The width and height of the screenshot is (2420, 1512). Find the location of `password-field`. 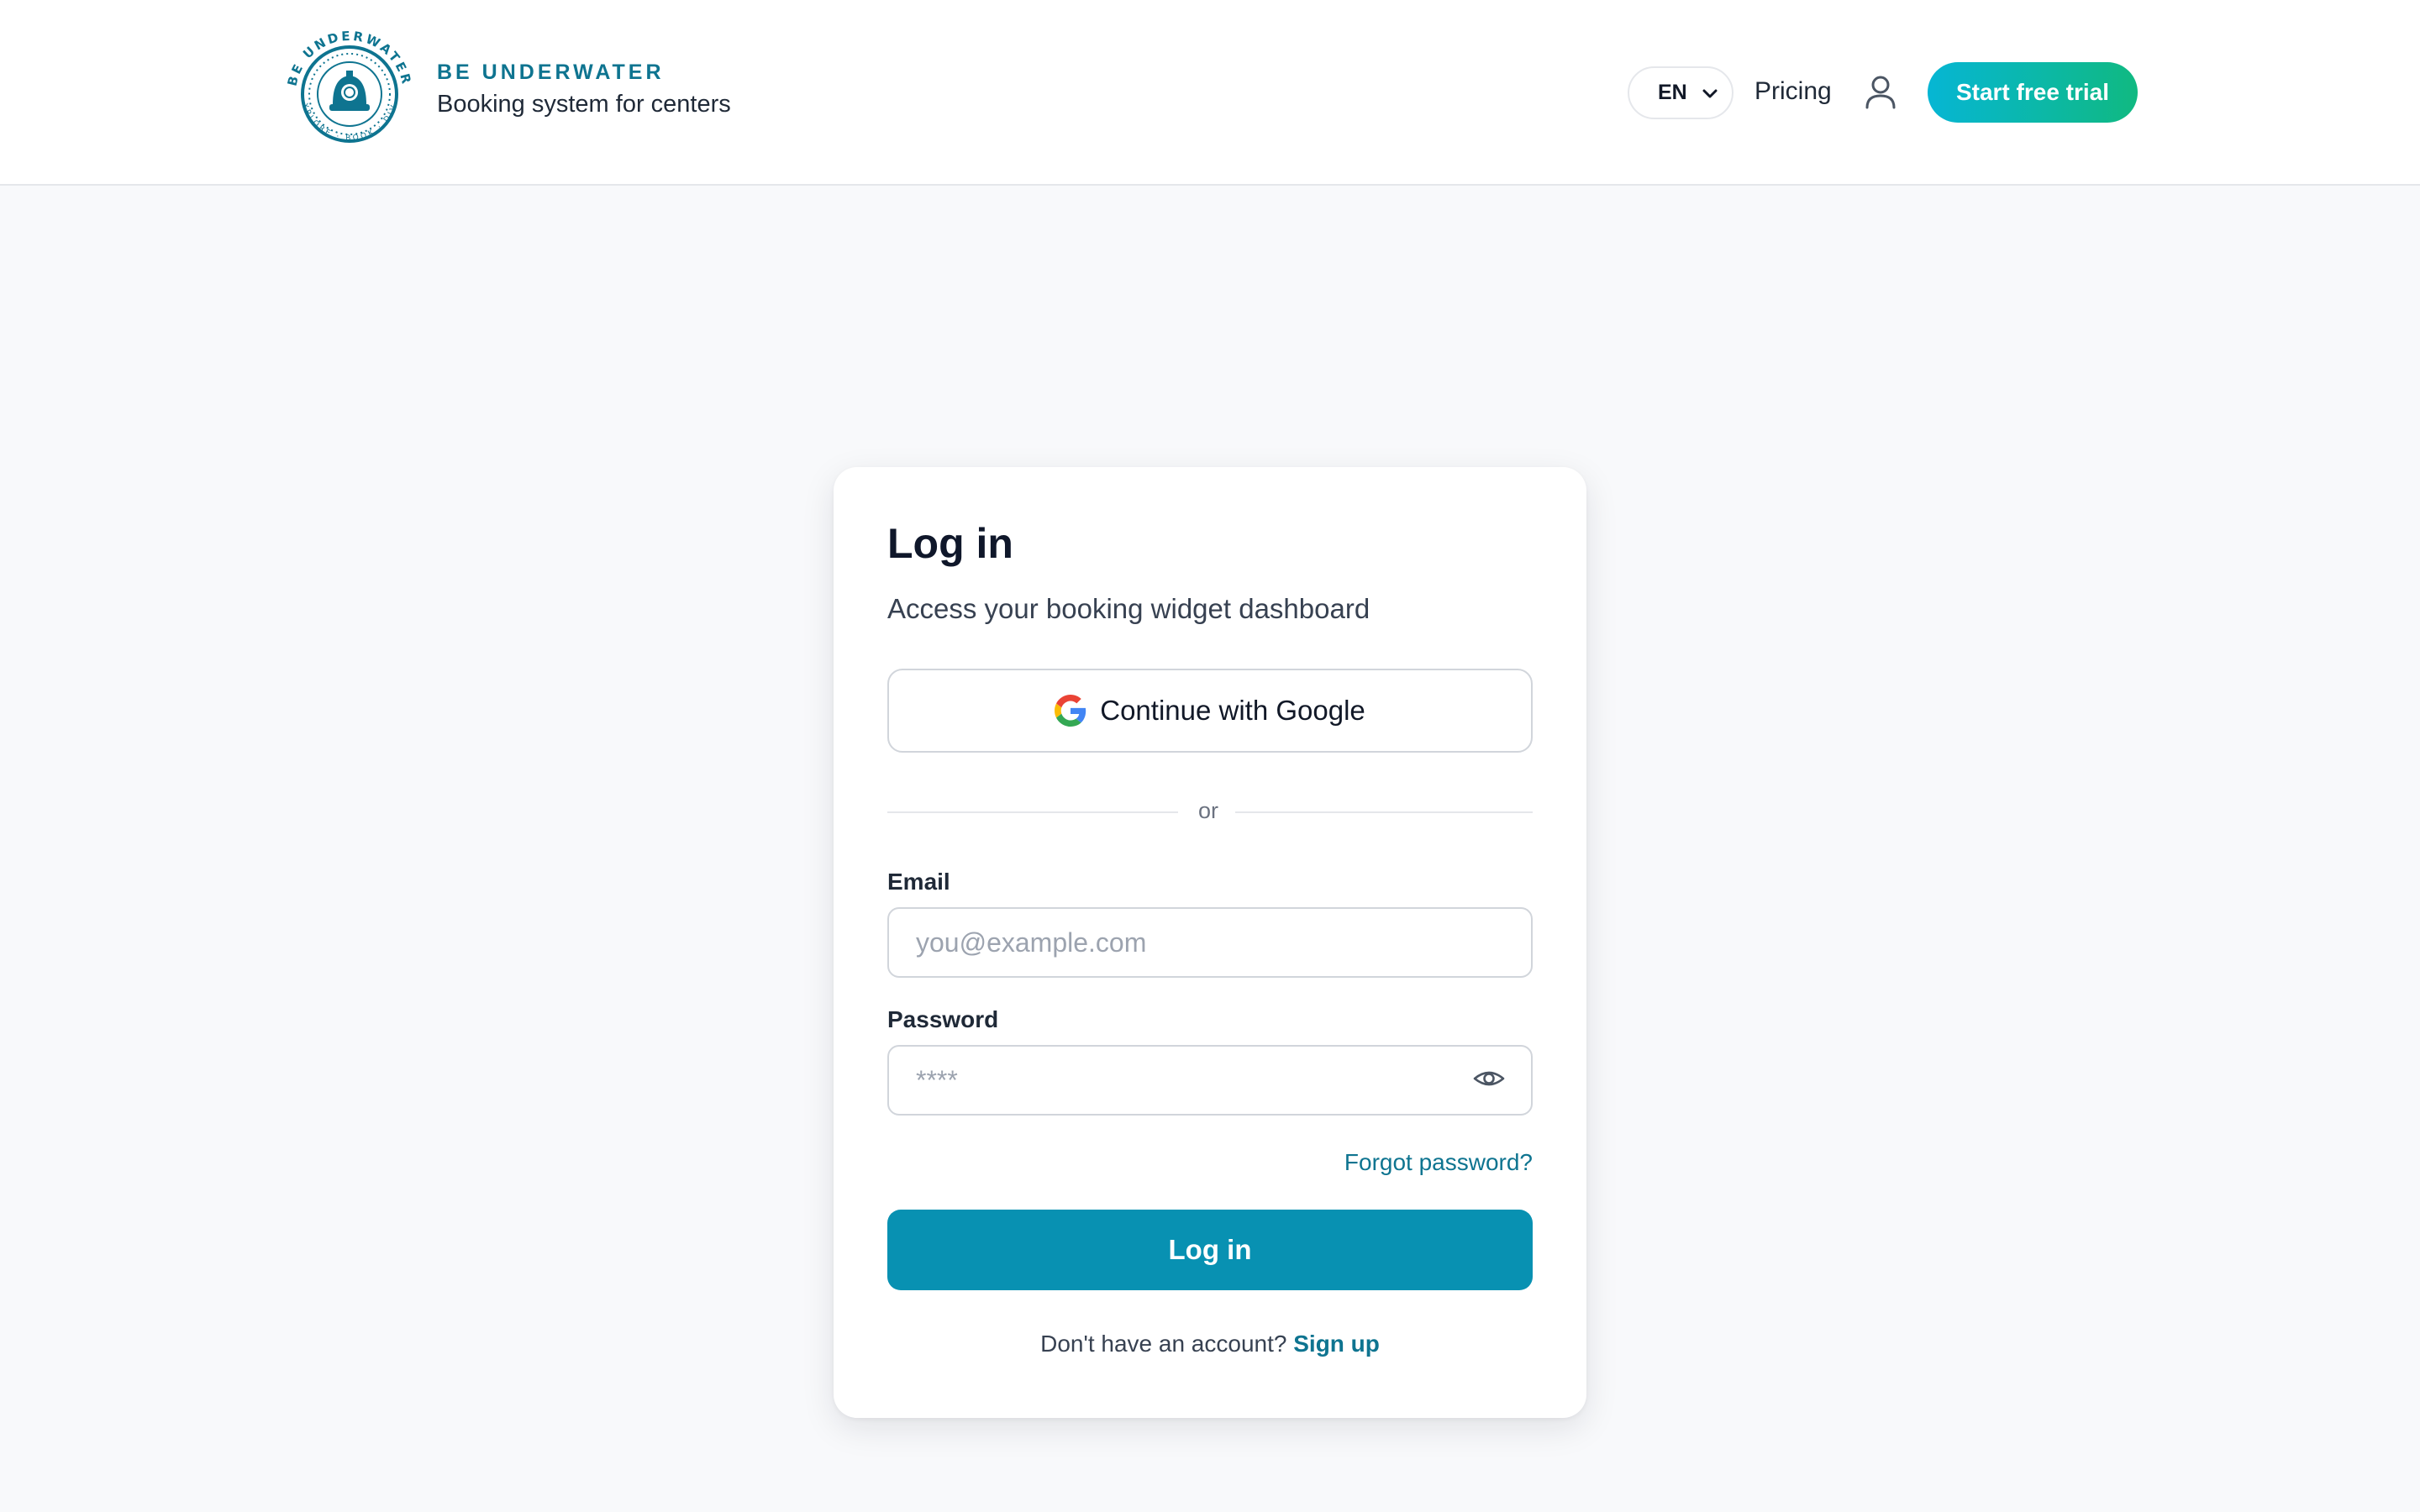

password-field is located at coordinates (1210, 1080).